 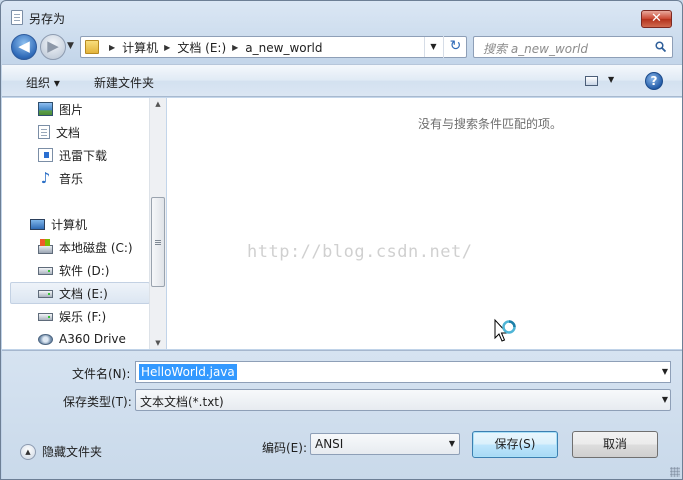 I want to click on change-view-icon, so click(x=591, y=81).